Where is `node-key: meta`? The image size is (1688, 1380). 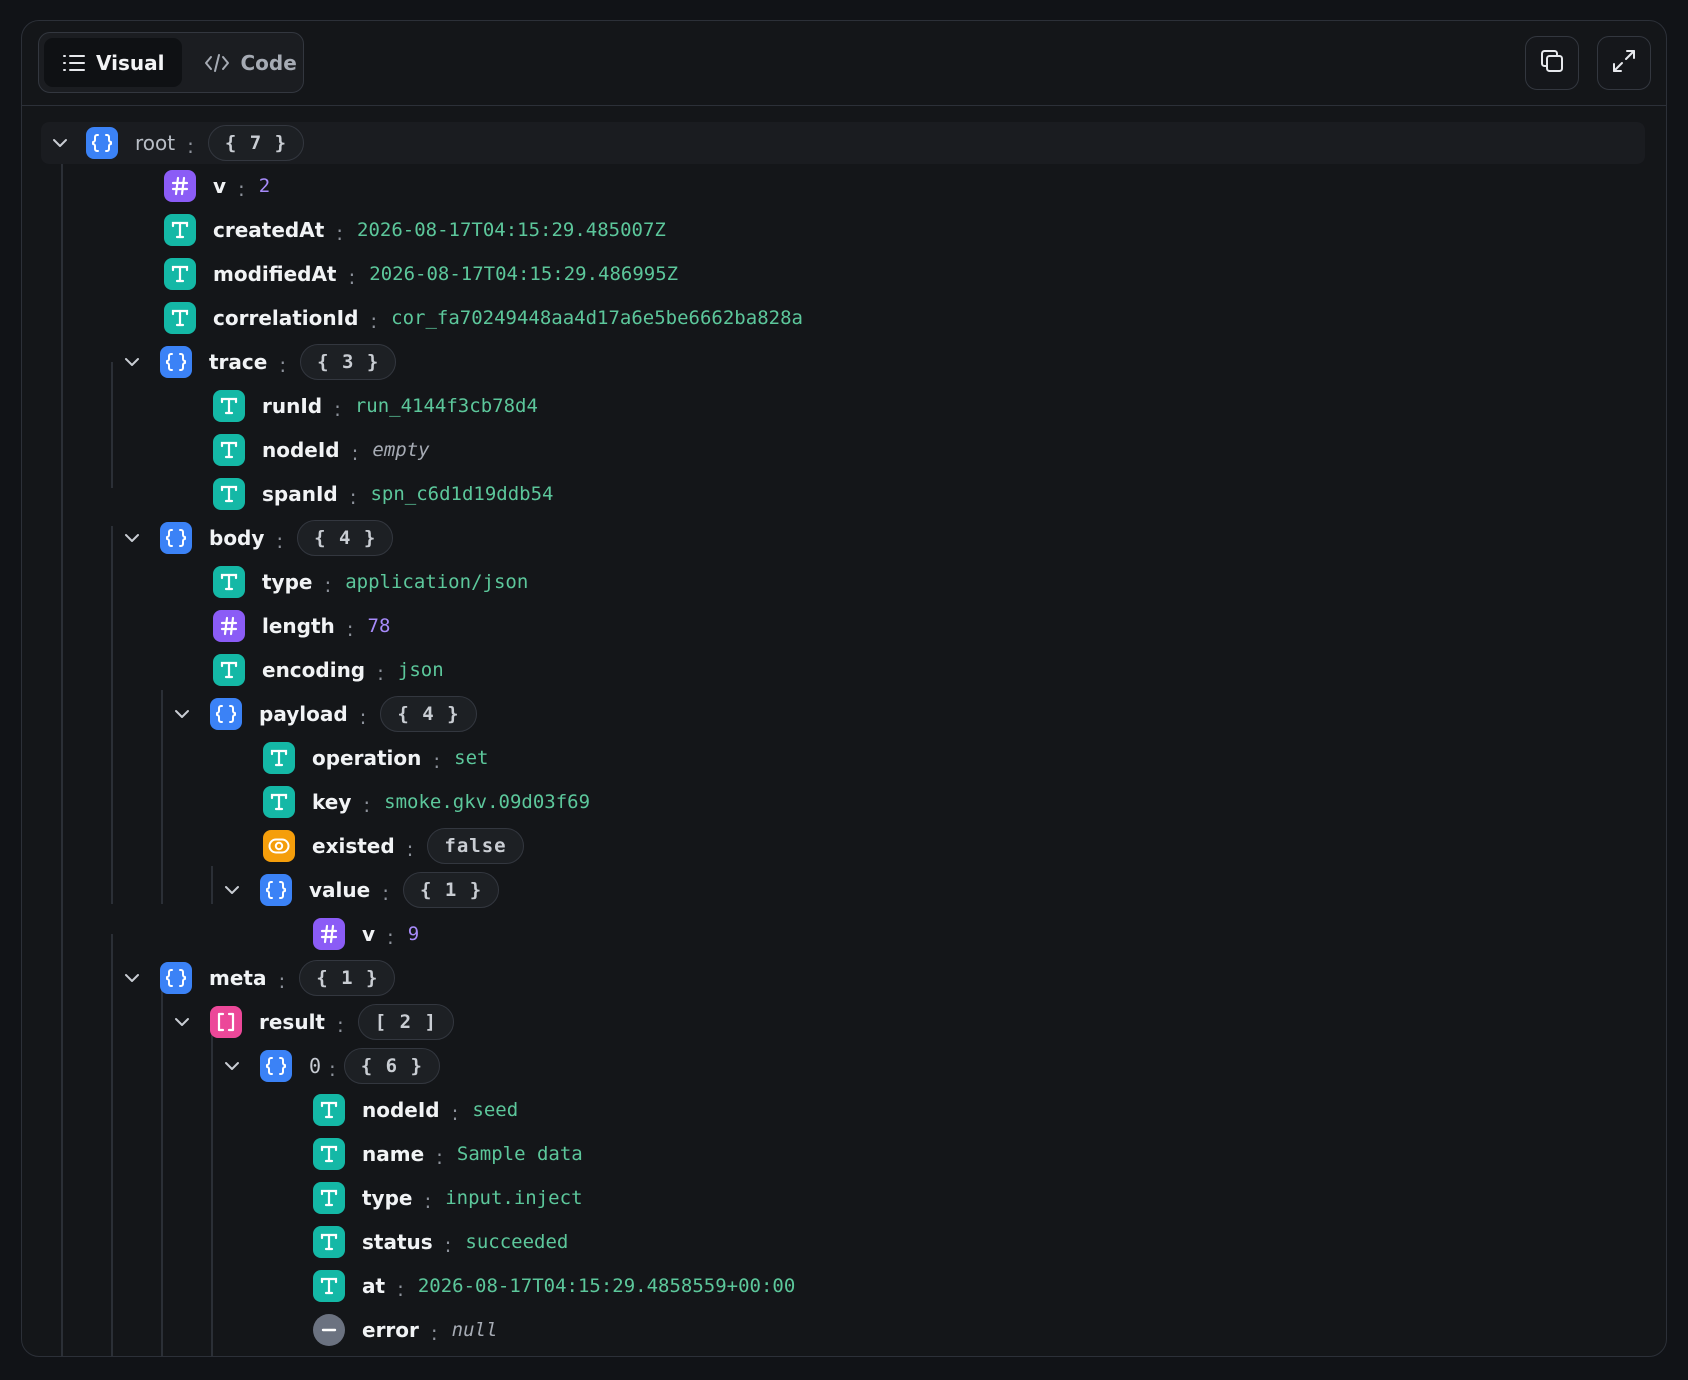
node-key: meta is located at coordinates (238, 978).